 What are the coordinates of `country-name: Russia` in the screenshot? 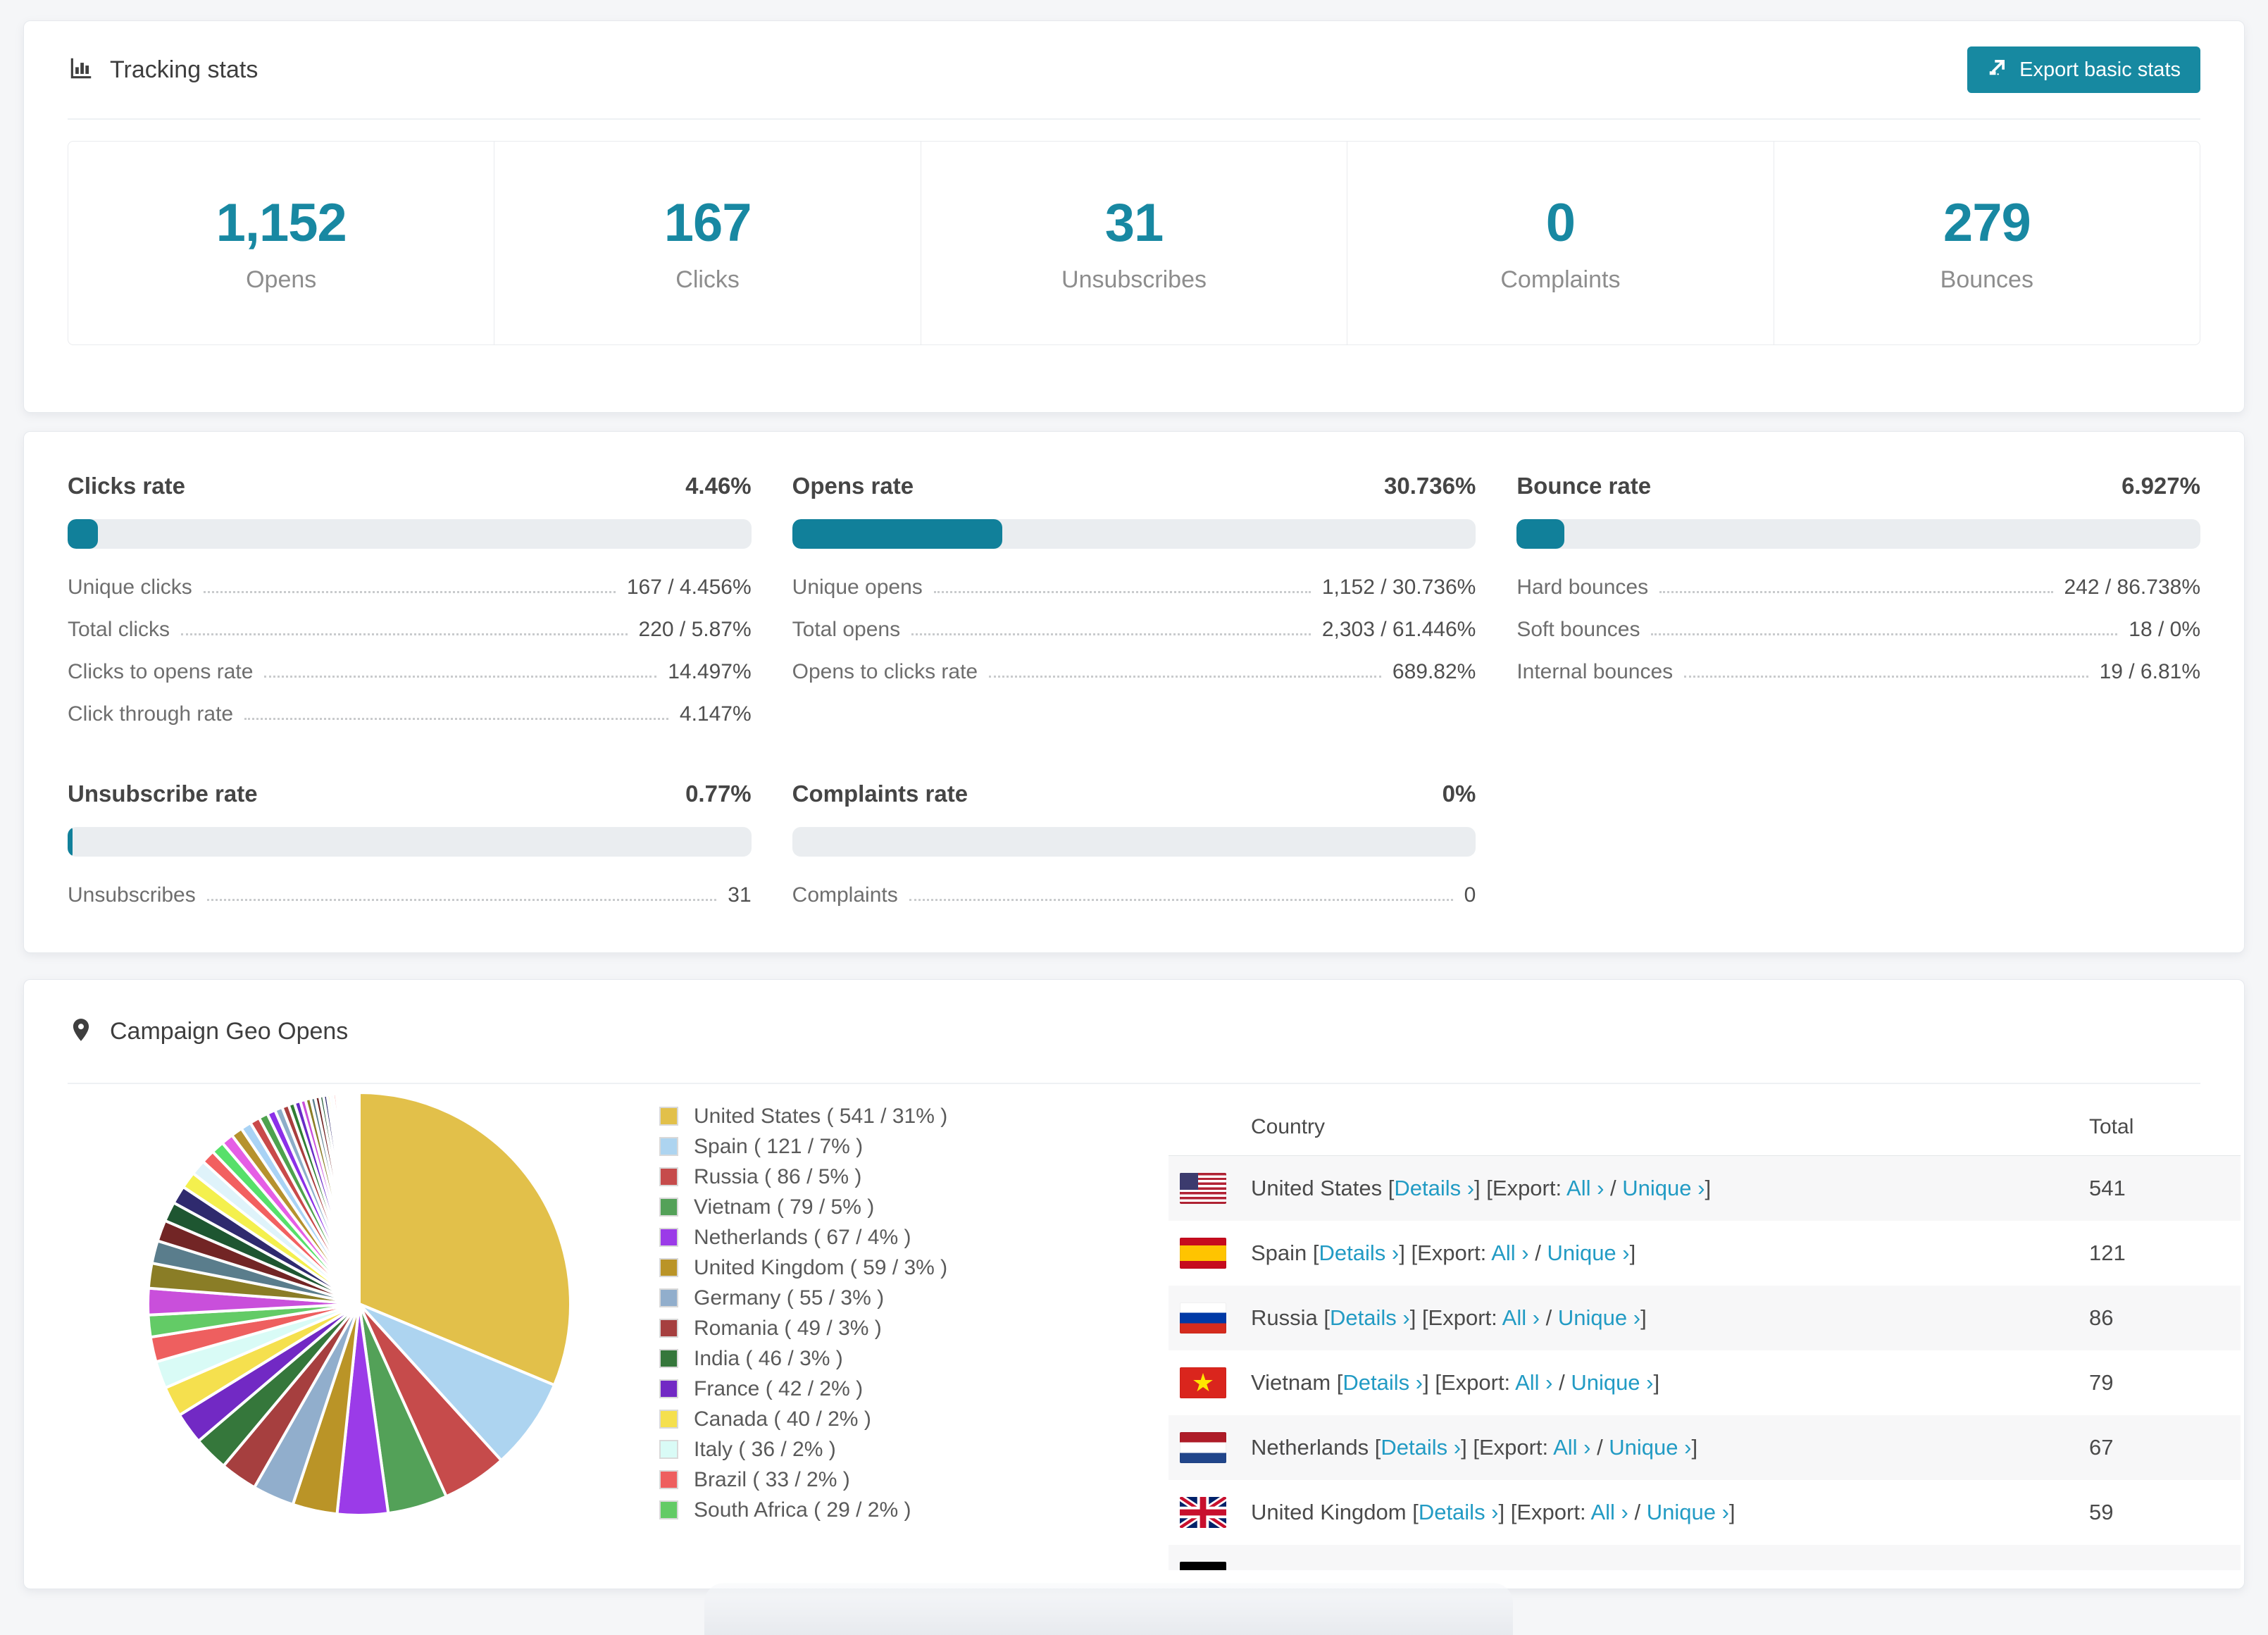 It's located at (1285, 1317).